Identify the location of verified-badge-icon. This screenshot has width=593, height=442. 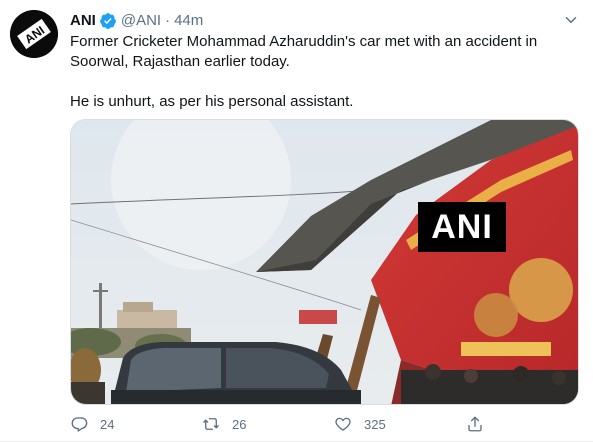
(108, 21).